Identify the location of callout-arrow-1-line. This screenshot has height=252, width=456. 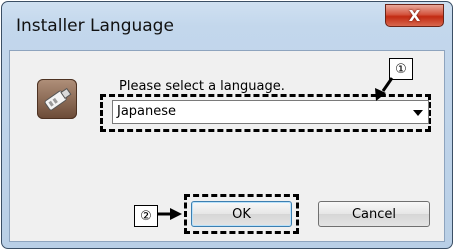
(387, 84).